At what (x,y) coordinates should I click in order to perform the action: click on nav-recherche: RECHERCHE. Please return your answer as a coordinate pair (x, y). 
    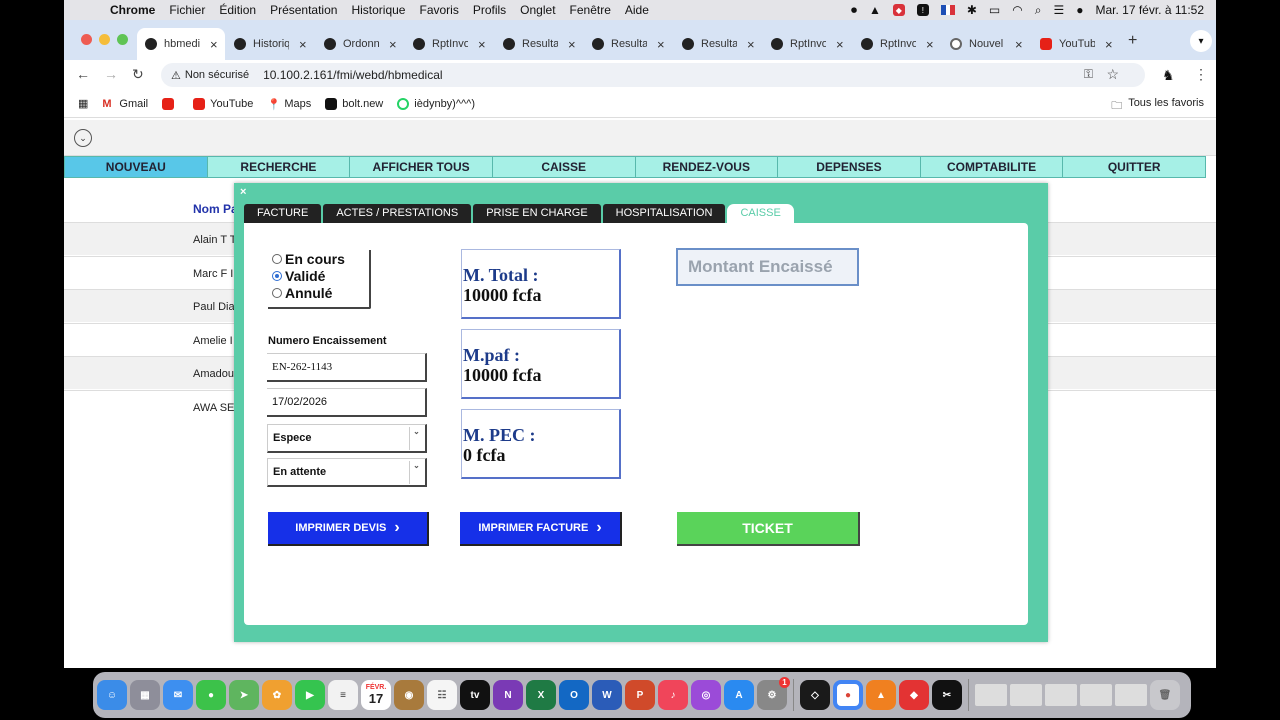
    Looking at the image, I should click on (279, 167).